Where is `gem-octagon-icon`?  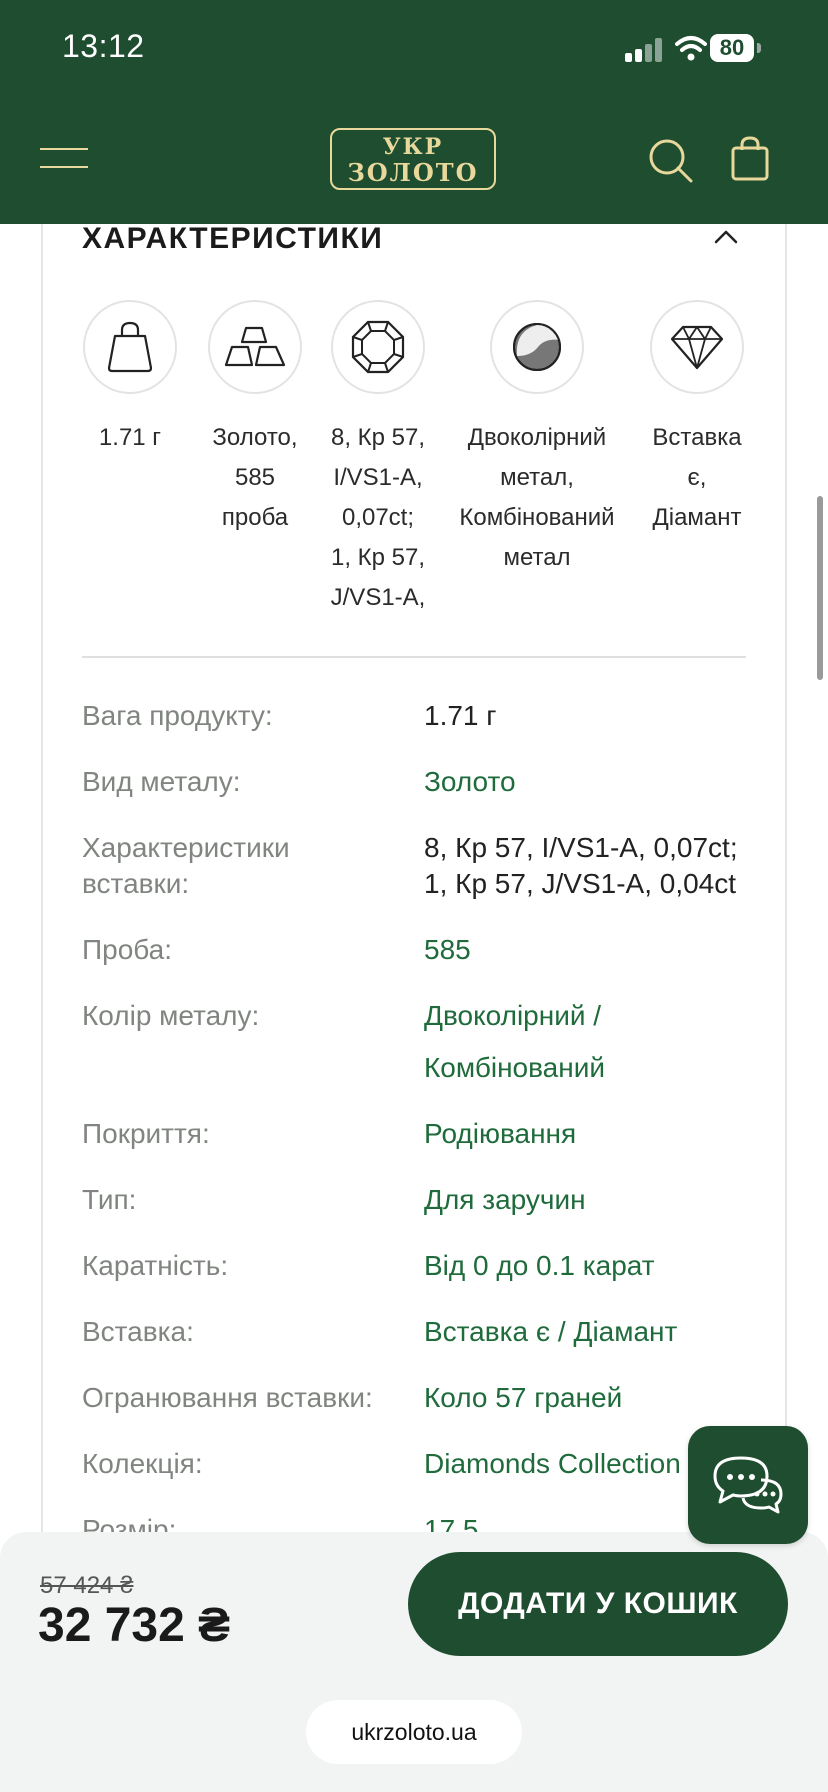
gem-octagon-icon is located at coordinates (378, 347).